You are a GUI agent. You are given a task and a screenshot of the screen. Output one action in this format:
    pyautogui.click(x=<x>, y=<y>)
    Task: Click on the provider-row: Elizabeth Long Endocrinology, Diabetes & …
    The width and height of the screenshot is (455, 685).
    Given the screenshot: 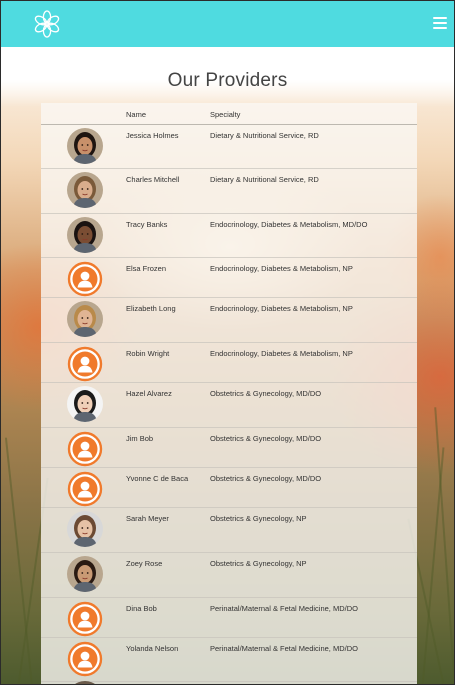 What is the action you would take?
    pyautogui.click(x=229, y=320)
    